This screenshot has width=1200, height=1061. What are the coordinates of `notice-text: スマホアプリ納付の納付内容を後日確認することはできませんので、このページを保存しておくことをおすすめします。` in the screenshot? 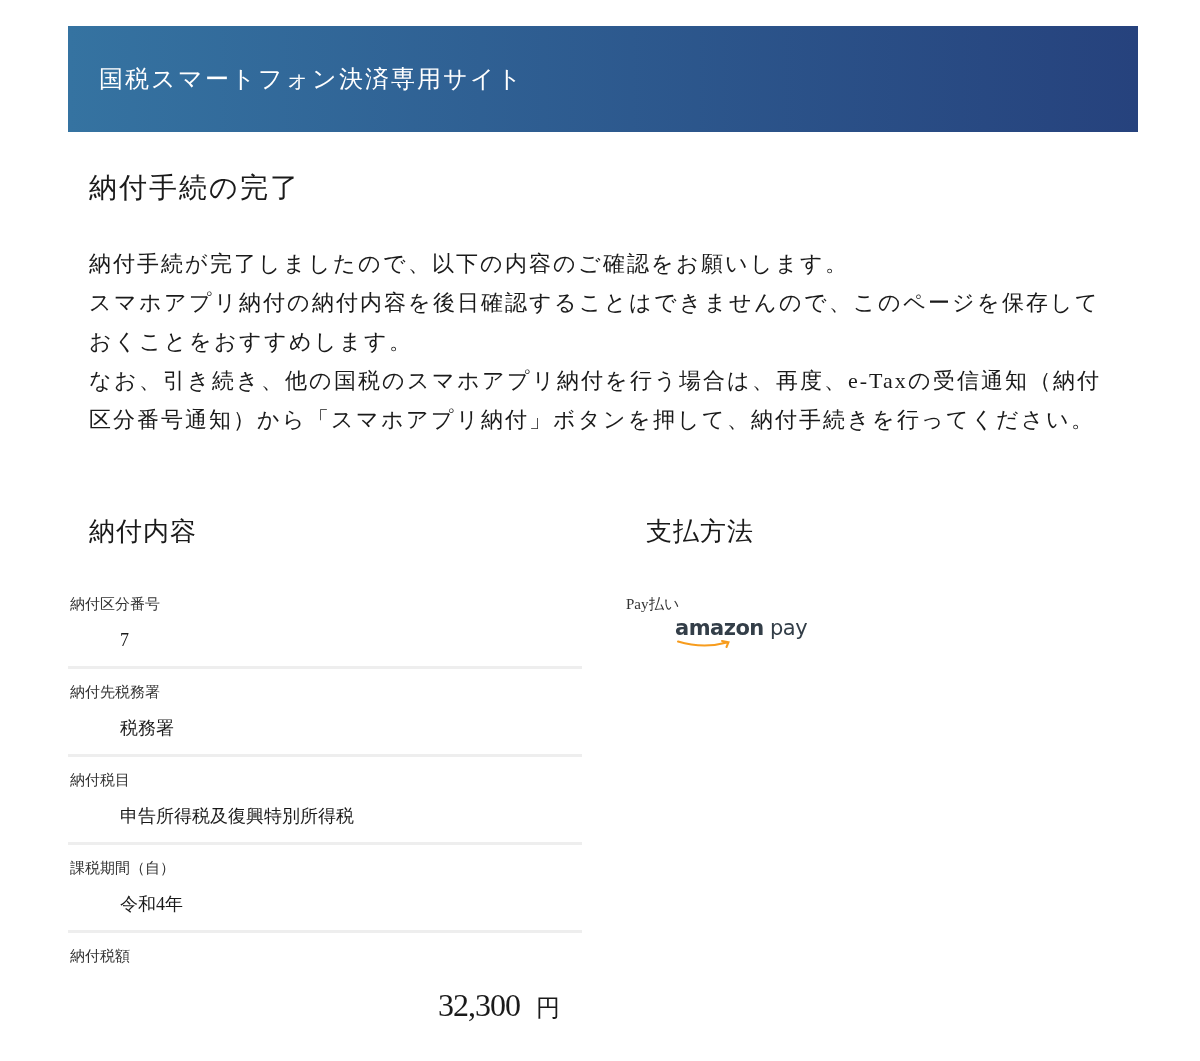 It's located at (595, 322).